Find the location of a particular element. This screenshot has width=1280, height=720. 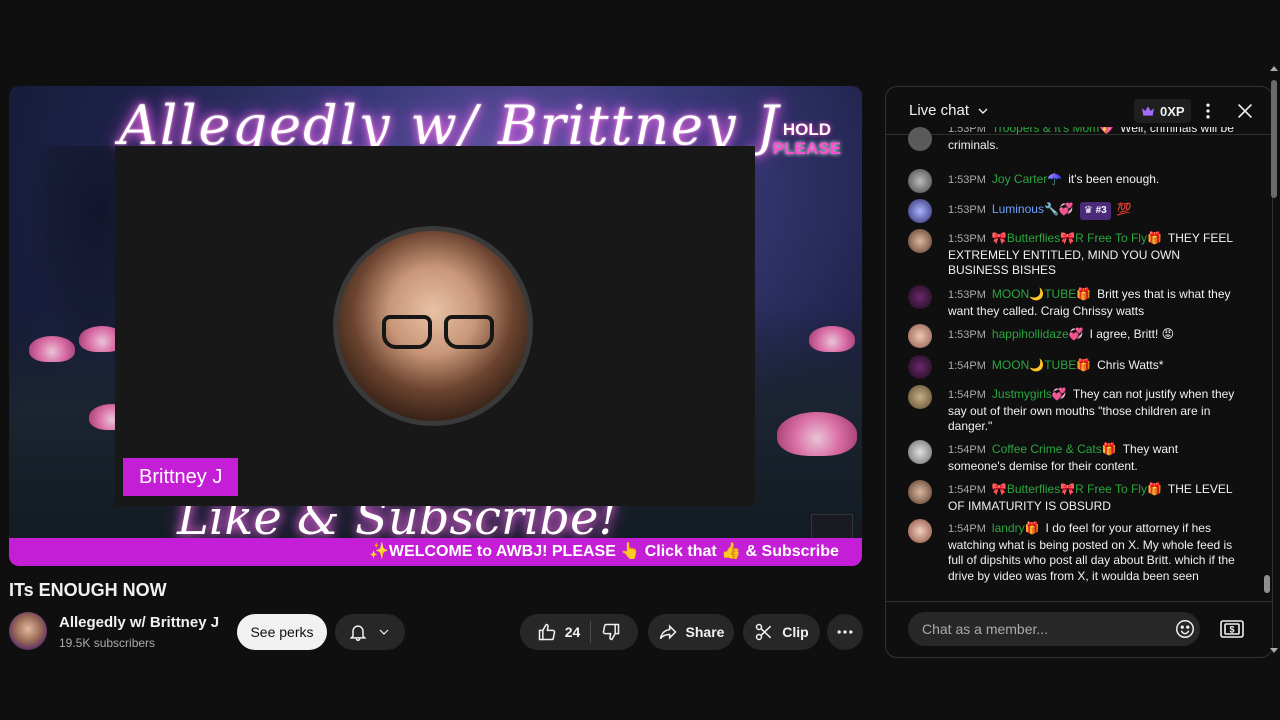

chat-input is located at coordinates (1054, 629).